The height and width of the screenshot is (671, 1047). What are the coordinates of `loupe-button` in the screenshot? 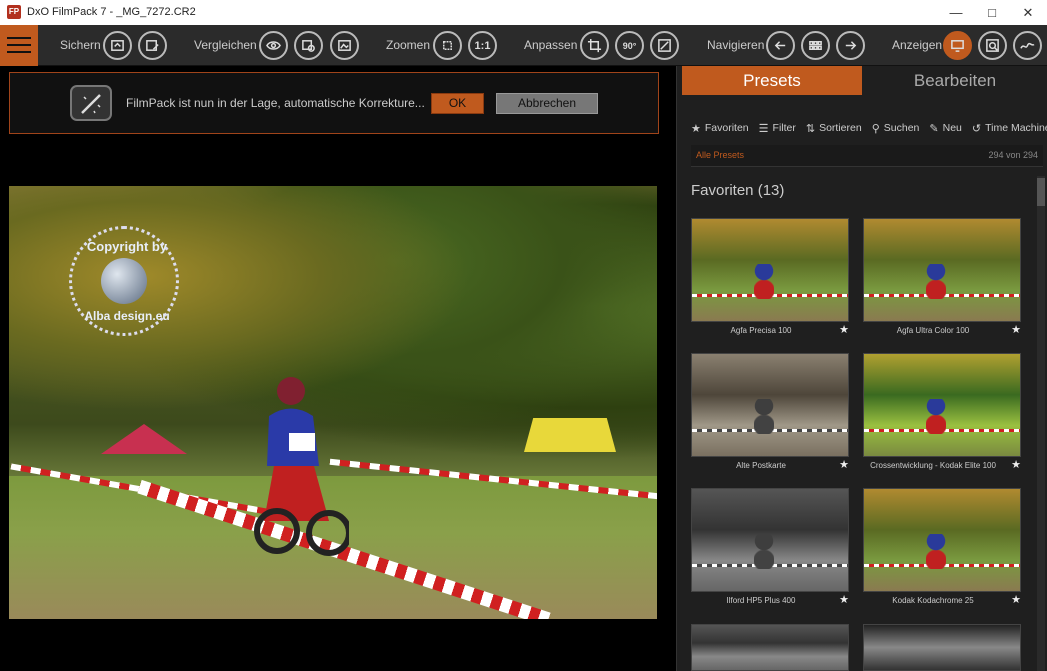 It's located at (992, 45).